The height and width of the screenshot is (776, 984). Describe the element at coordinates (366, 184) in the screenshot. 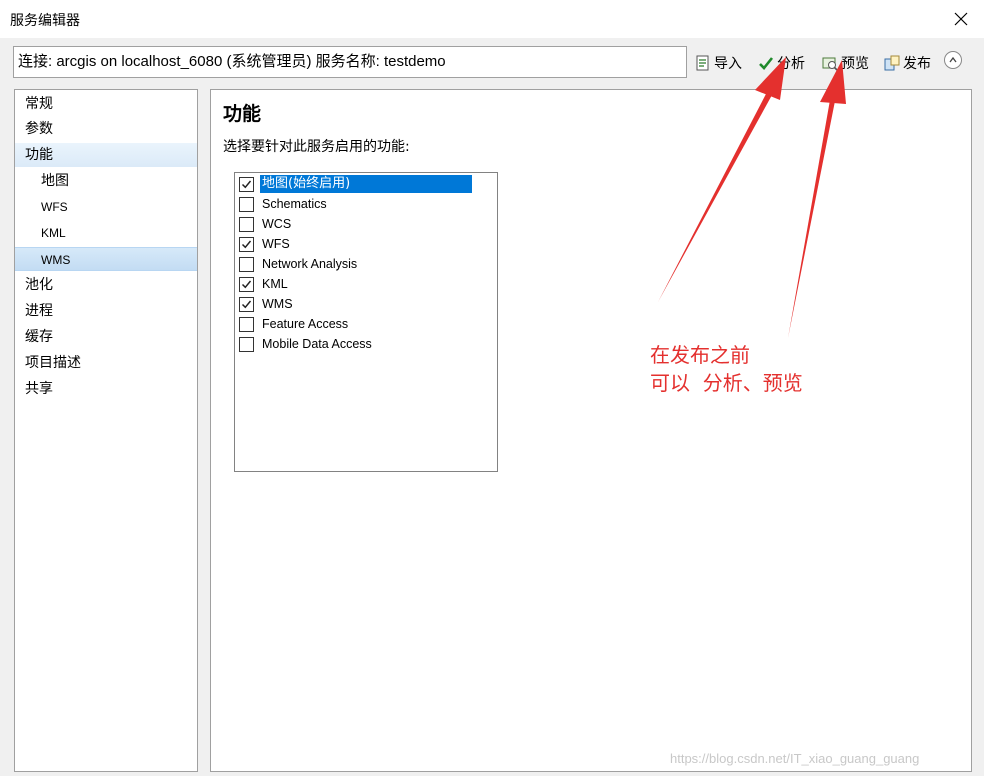

I see `capability-label: 地图(始终启用)` at that location.